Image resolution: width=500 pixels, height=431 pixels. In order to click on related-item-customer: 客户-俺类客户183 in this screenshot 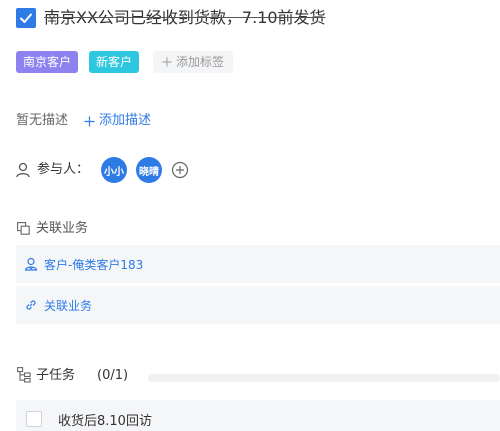, I will do `click(258, 264)`.